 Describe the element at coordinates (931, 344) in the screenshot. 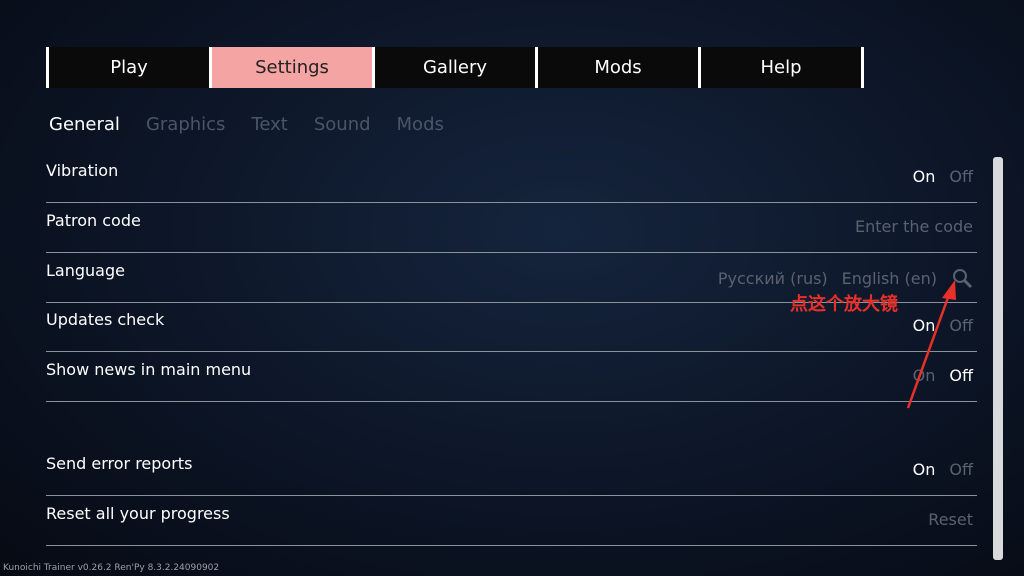

I see `annotation-arrow-icon` at that location.